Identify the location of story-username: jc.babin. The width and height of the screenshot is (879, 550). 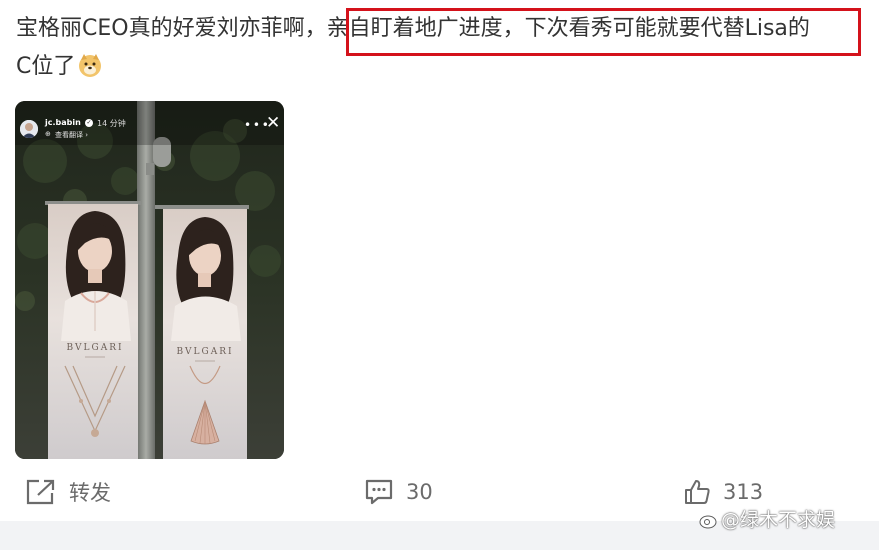
(63, 122).